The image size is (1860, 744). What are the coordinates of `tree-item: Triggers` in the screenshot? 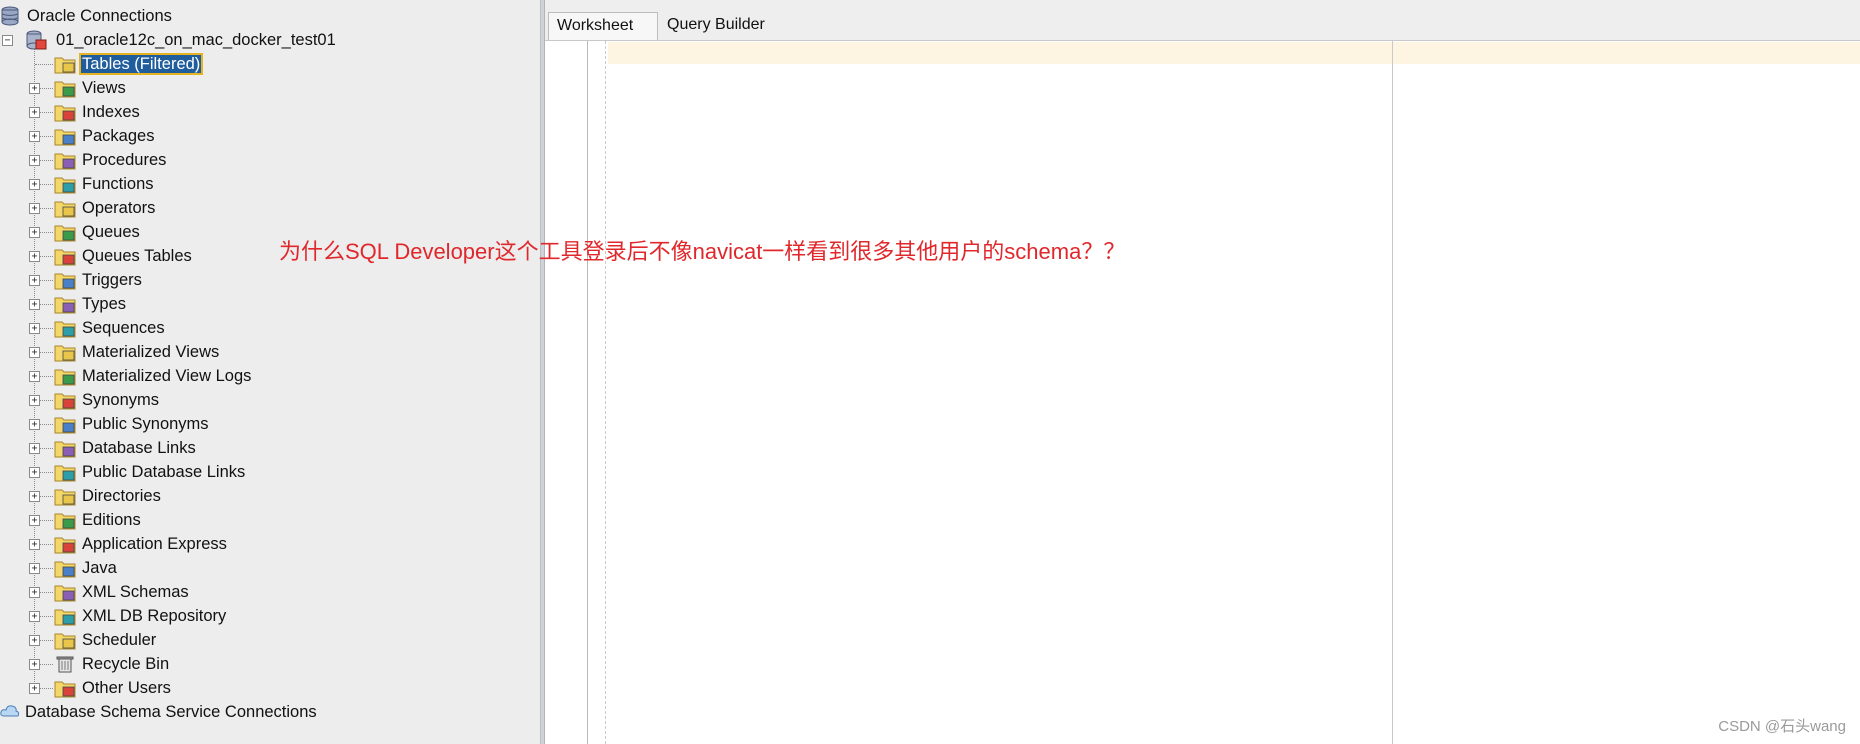 It's located at (72, 280).